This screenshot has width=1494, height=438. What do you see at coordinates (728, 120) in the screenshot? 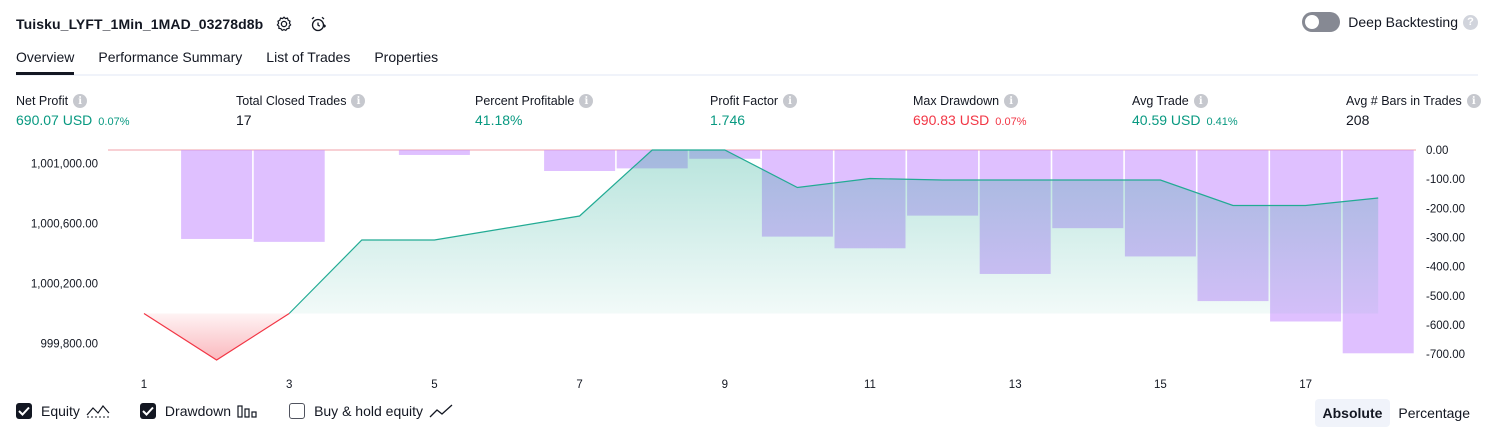
I see `metric-value: 1.746` at bounding box center [728, 120].